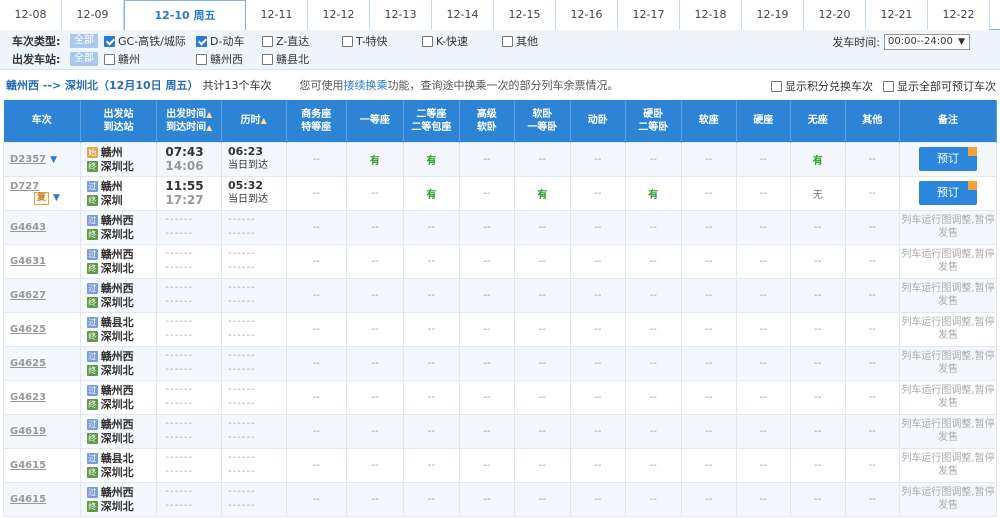 This screenshot has height=519, width=1000. What do you see at coordinates (939, 86) in the screenshot?
I see `all-bookable-option: 显示全部可预订车次` at bounding box center [939, 86].